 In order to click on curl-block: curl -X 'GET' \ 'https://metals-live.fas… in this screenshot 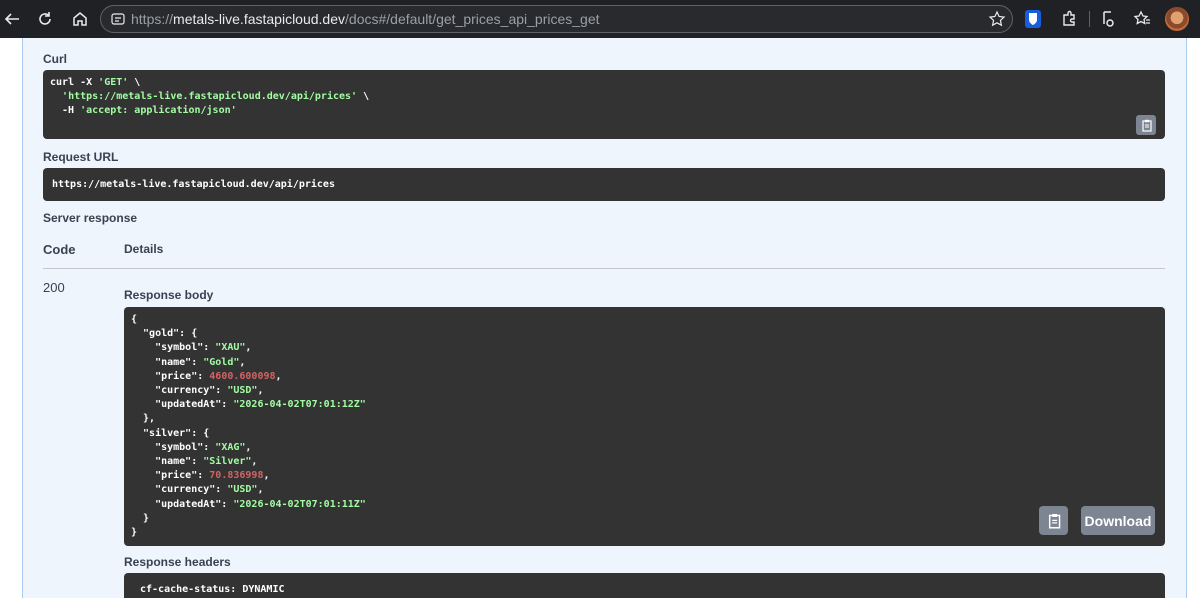, I will do `click(604, 104)`.